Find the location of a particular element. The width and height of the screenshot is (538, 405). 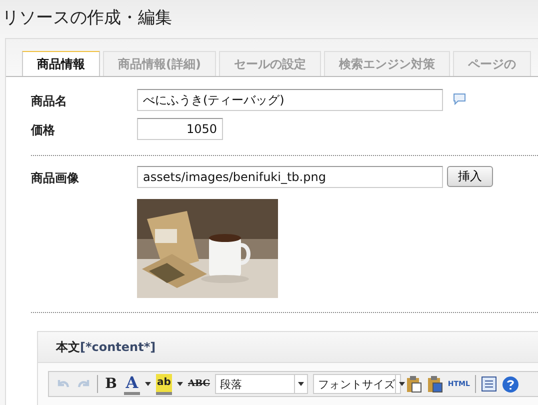

field-label: 商品名 is located at coordinates (49, 101).